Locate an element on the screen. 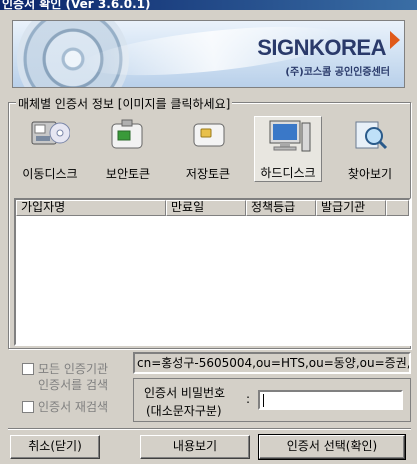 The image size is (417, 464). media-group-label: 매체별 인증서 정보 [이미지를 클릭하세요] is located at coordinates (124, 103).